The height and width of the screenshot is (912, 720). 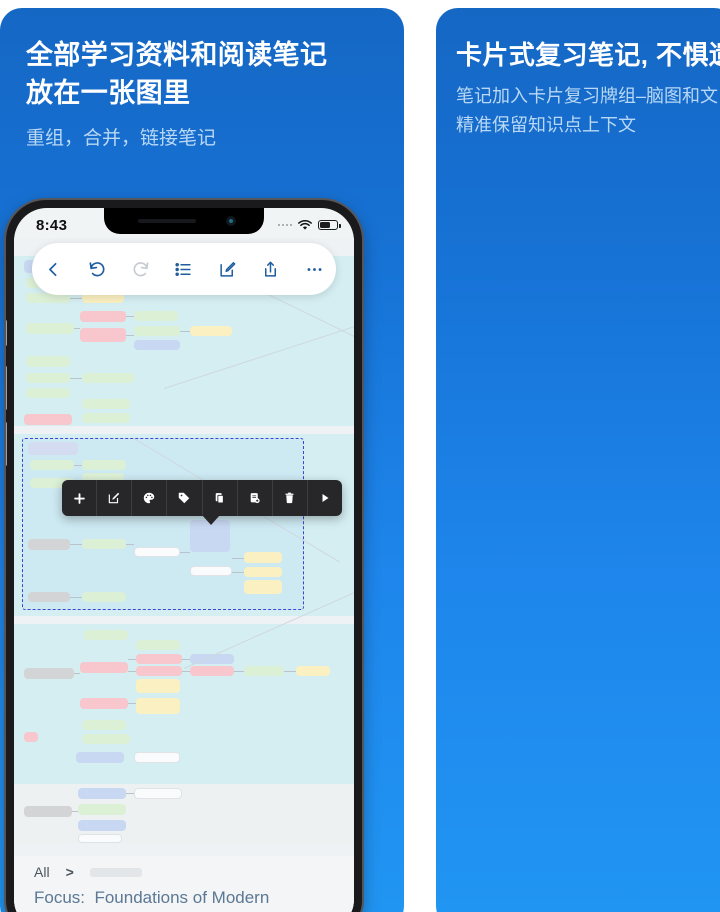 I want to click on status-indicators, so click(x=309, y=225).